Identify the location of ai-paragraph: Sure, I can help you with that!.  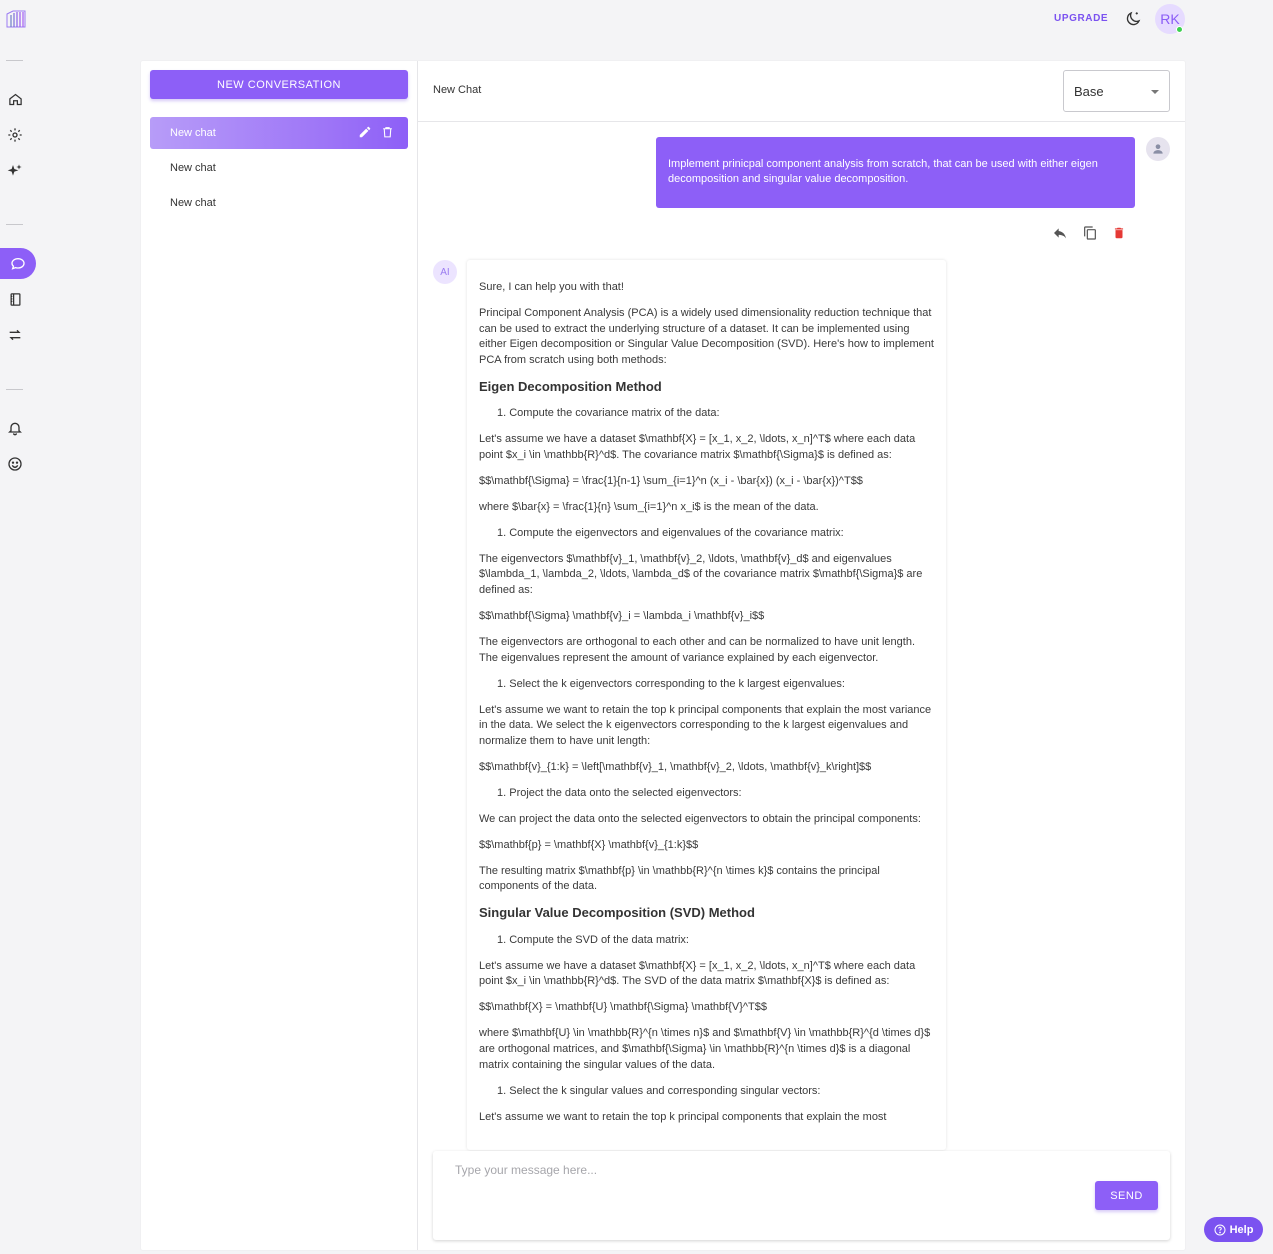
(551, 287).